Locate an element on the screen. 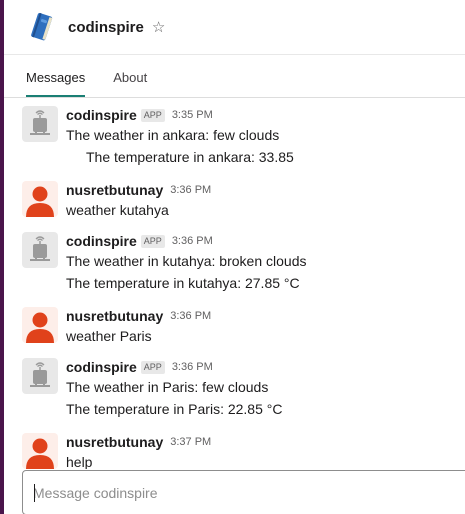  message-composer is located at coordinates (243, 492).